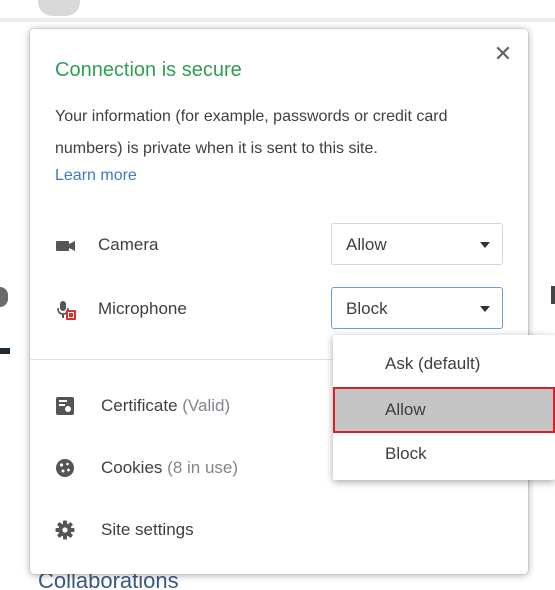 This screenshot has width=555, height=590. Describe the element at coordinates (132, 467) in the screenshot. I see `cookies-label: Cookies` at that location.